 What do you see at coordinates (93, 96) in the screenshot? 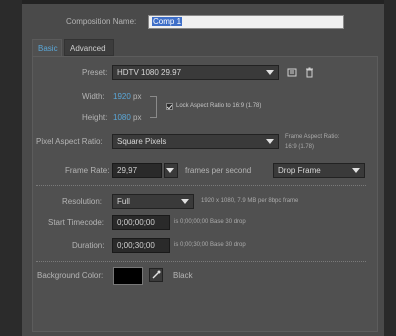
I see `width-label: Width:` at bounding box center [93, 96].